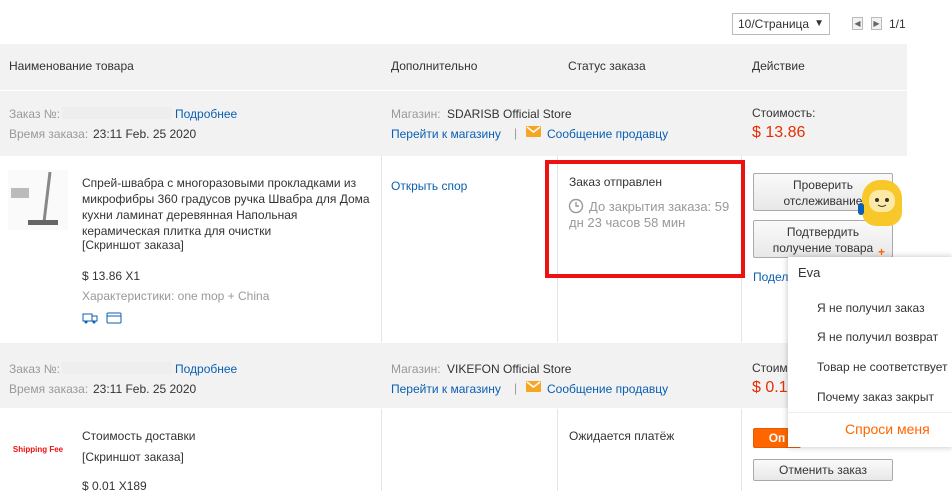 This screenshot has width=952, height=493. Describe the element at coordinates (819, 23) in the screenshot. I see `caret-down-icon: ▼` at that location.